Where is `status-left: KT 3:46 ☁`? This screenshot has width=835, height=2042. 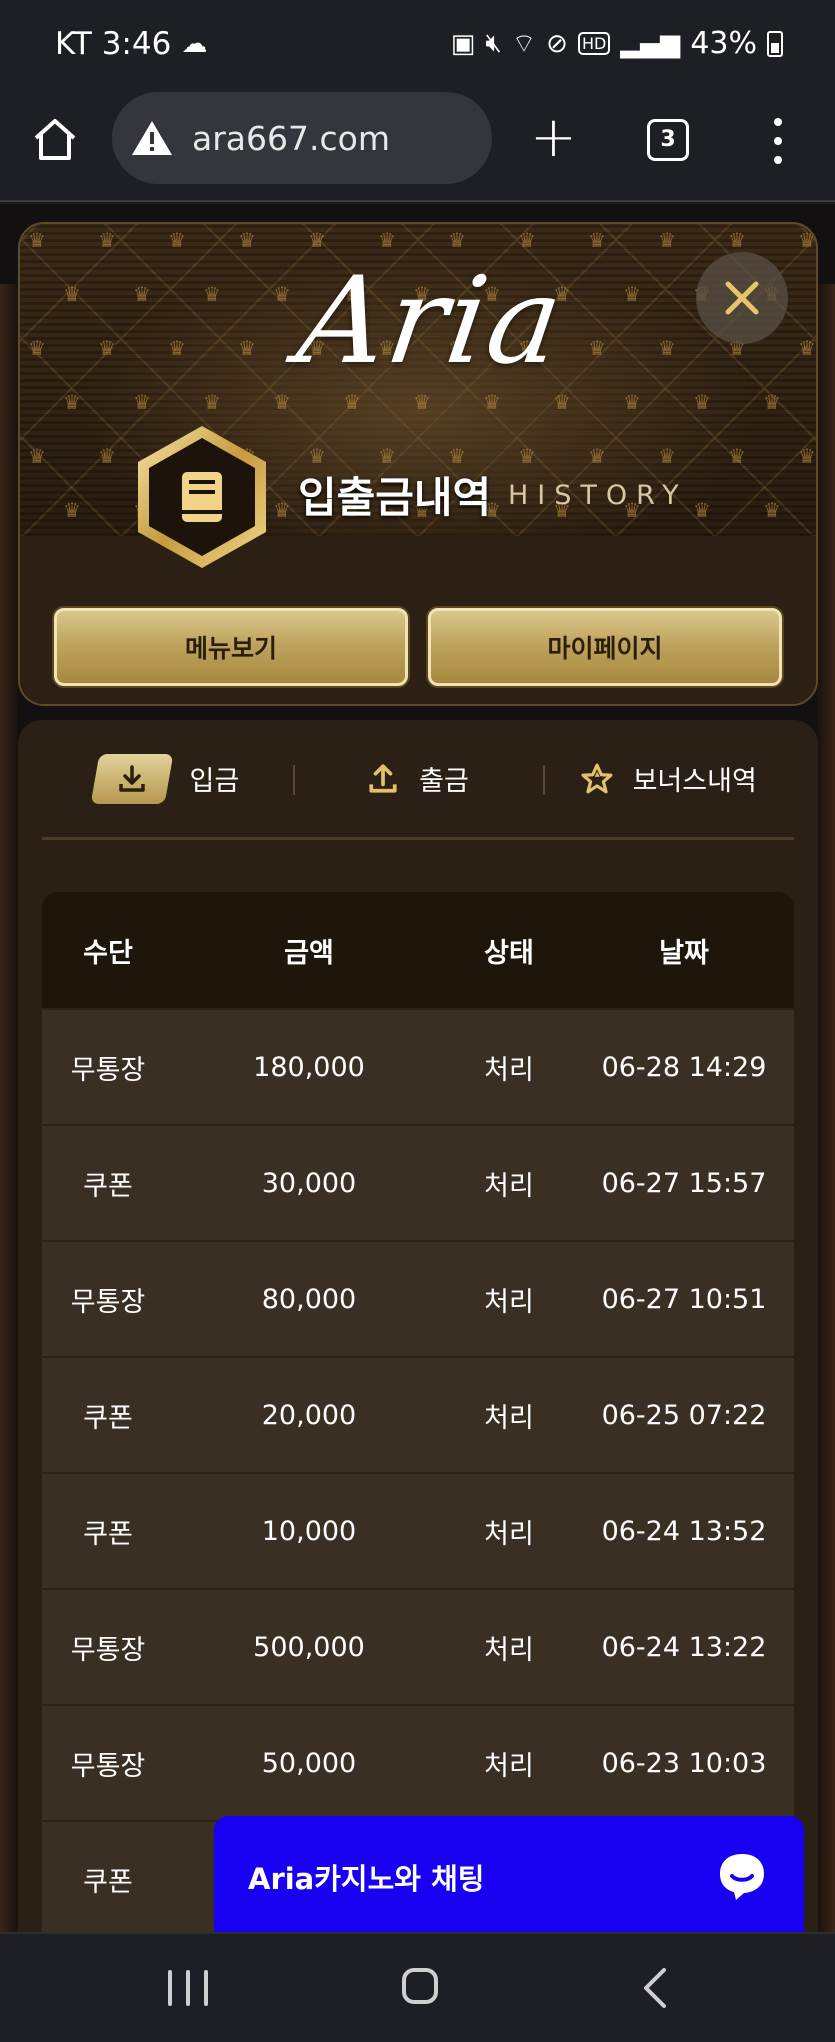
status-left: KT 3:46 ☁ is located at coordinates (131, 44).